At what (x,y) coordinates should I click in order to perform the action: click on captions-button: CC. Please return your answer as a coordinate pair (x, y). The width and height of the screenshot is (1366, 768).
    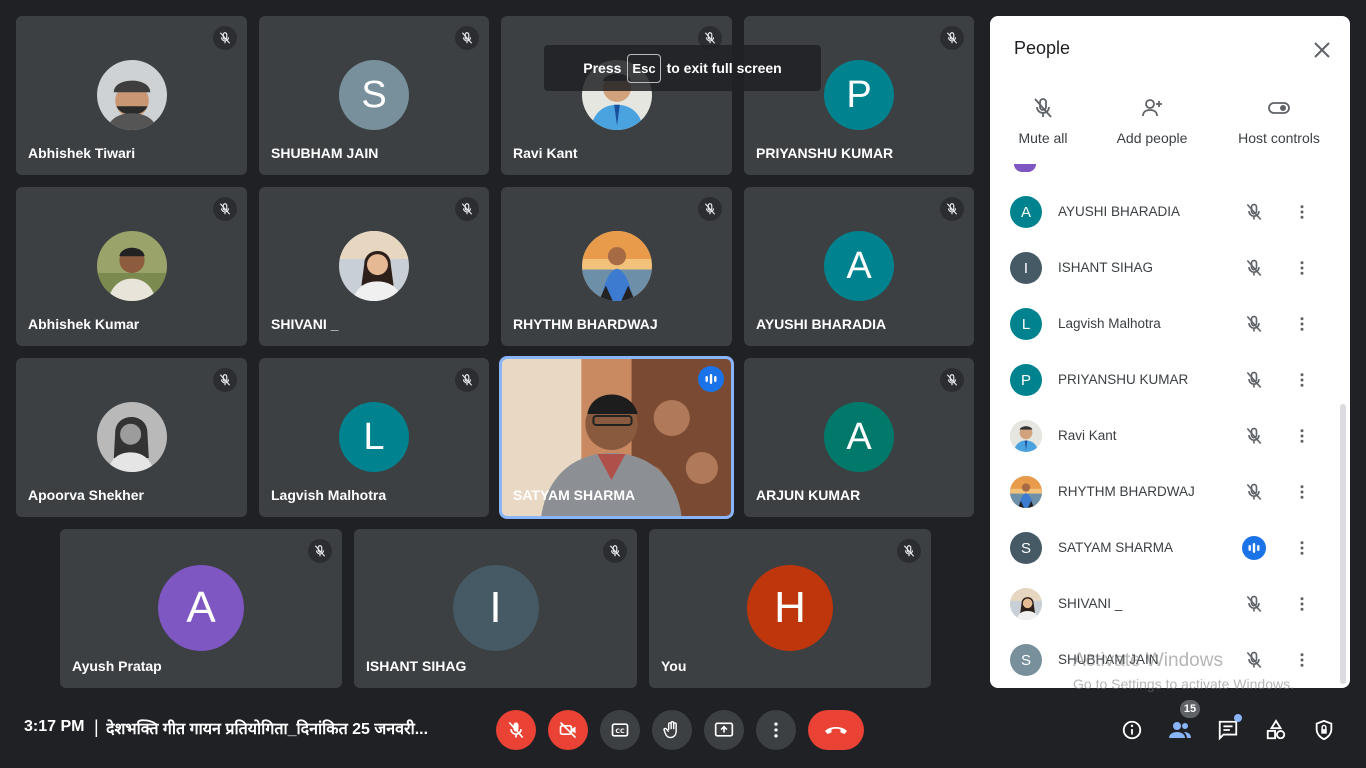
    Looking at the image, I should click on (620, 730).